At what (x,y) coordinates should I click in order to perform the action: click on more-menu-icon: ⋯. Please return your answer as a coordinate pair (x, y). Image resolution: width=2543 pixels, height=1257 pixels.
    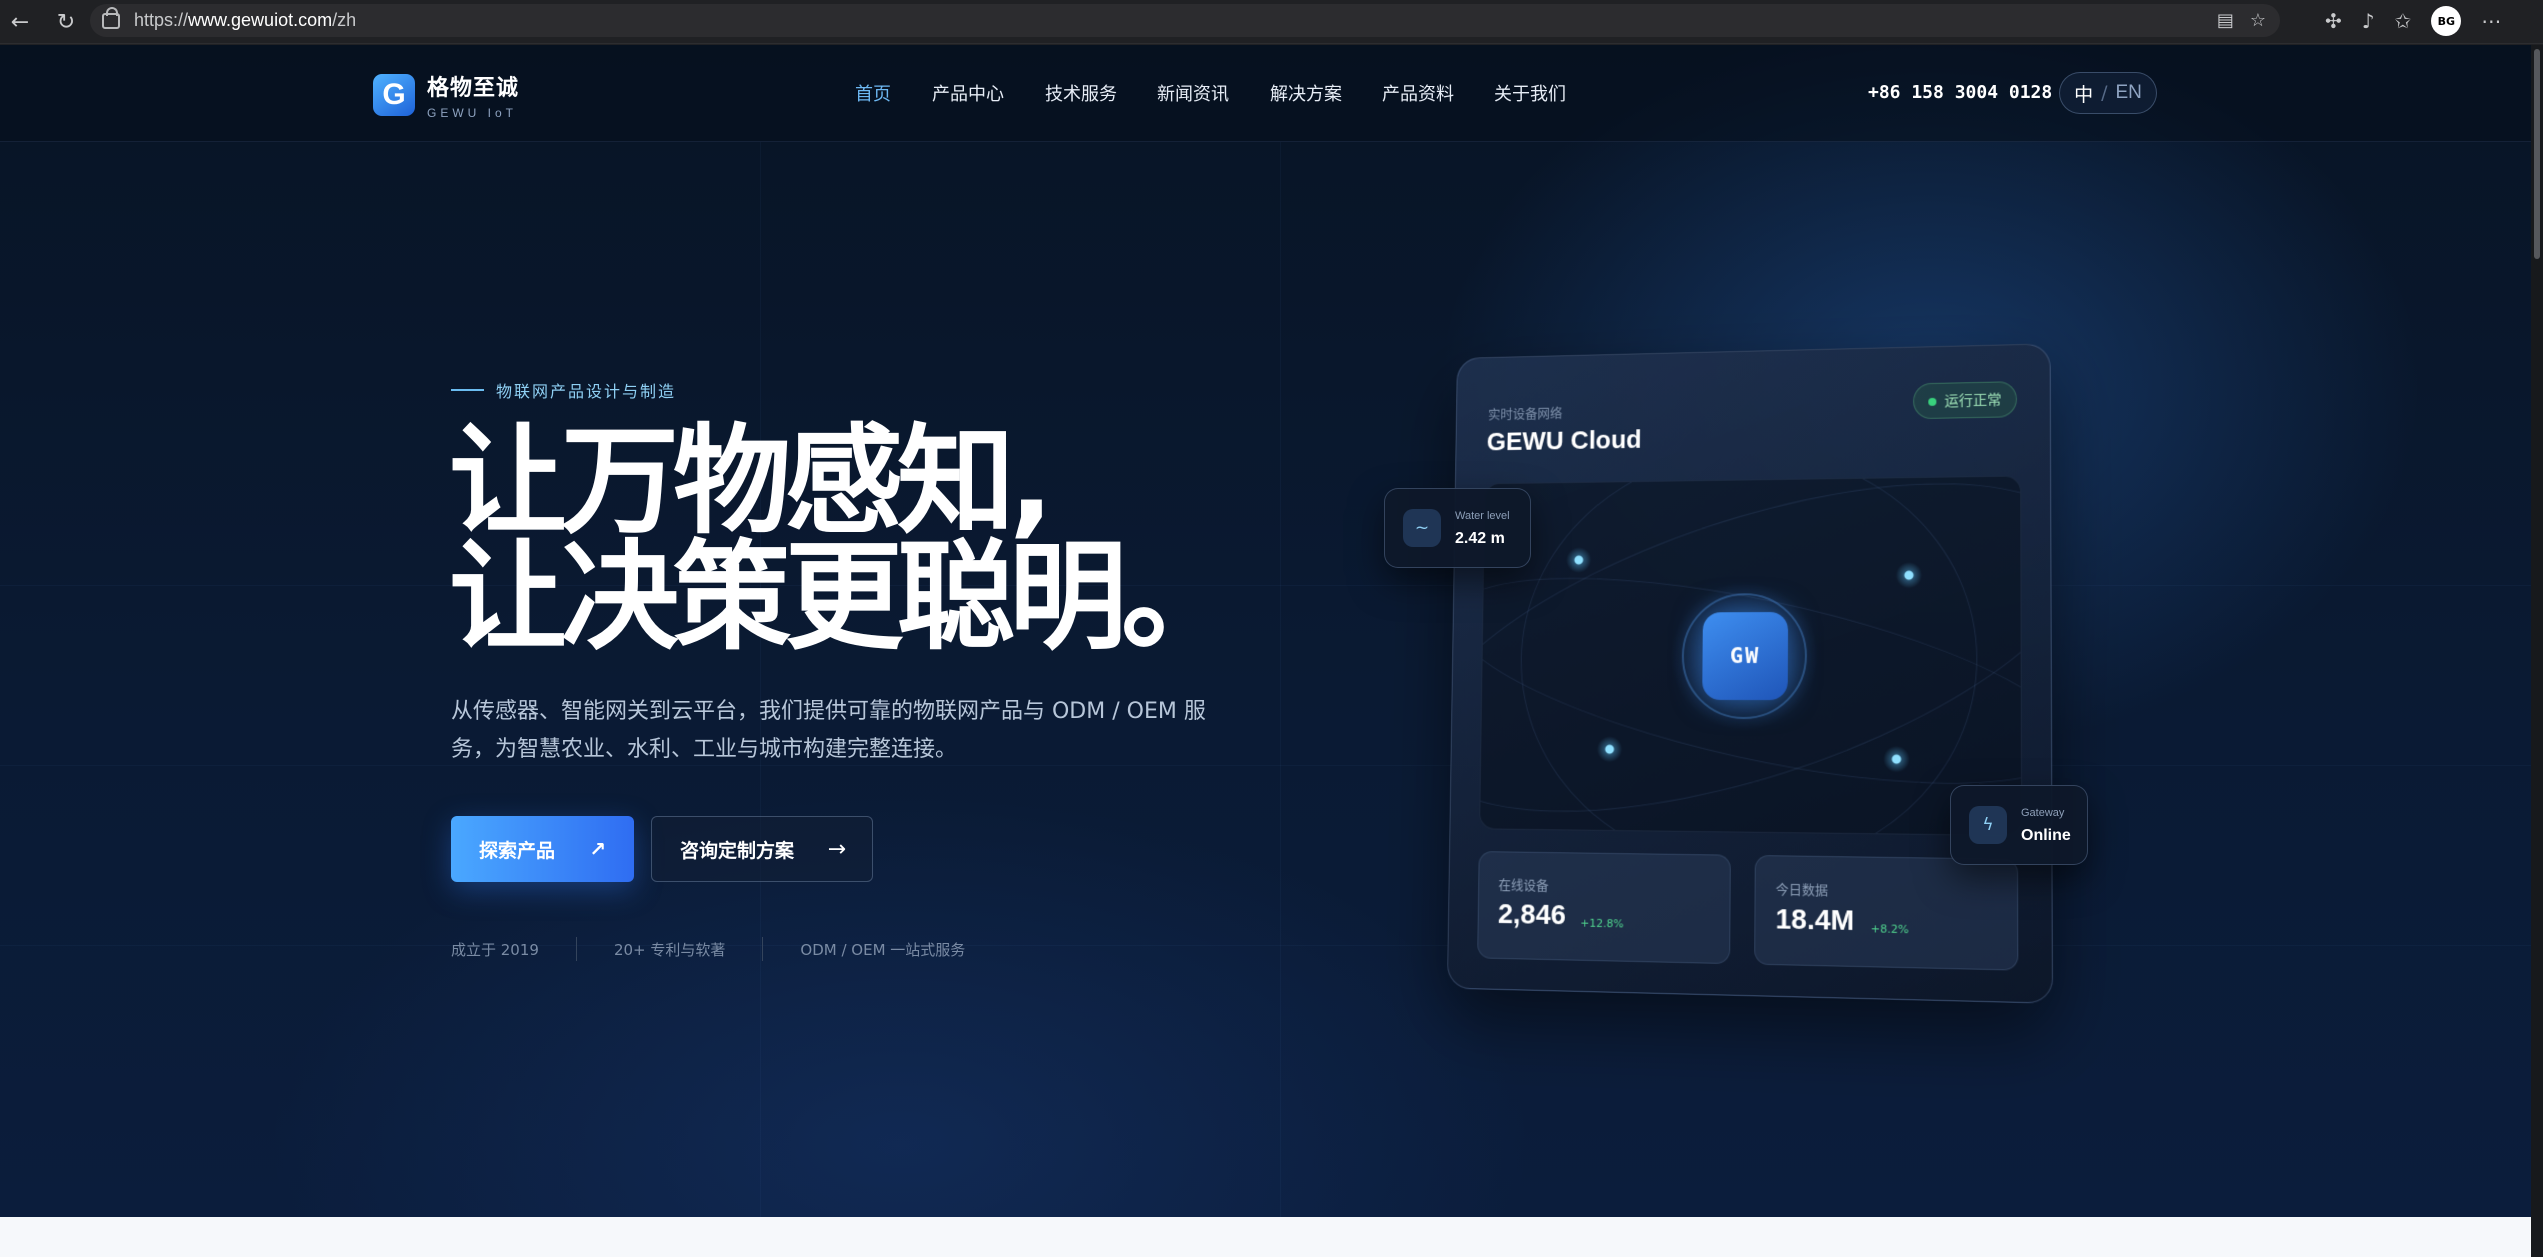
    Looking at the image, I should click on (2491, 21).